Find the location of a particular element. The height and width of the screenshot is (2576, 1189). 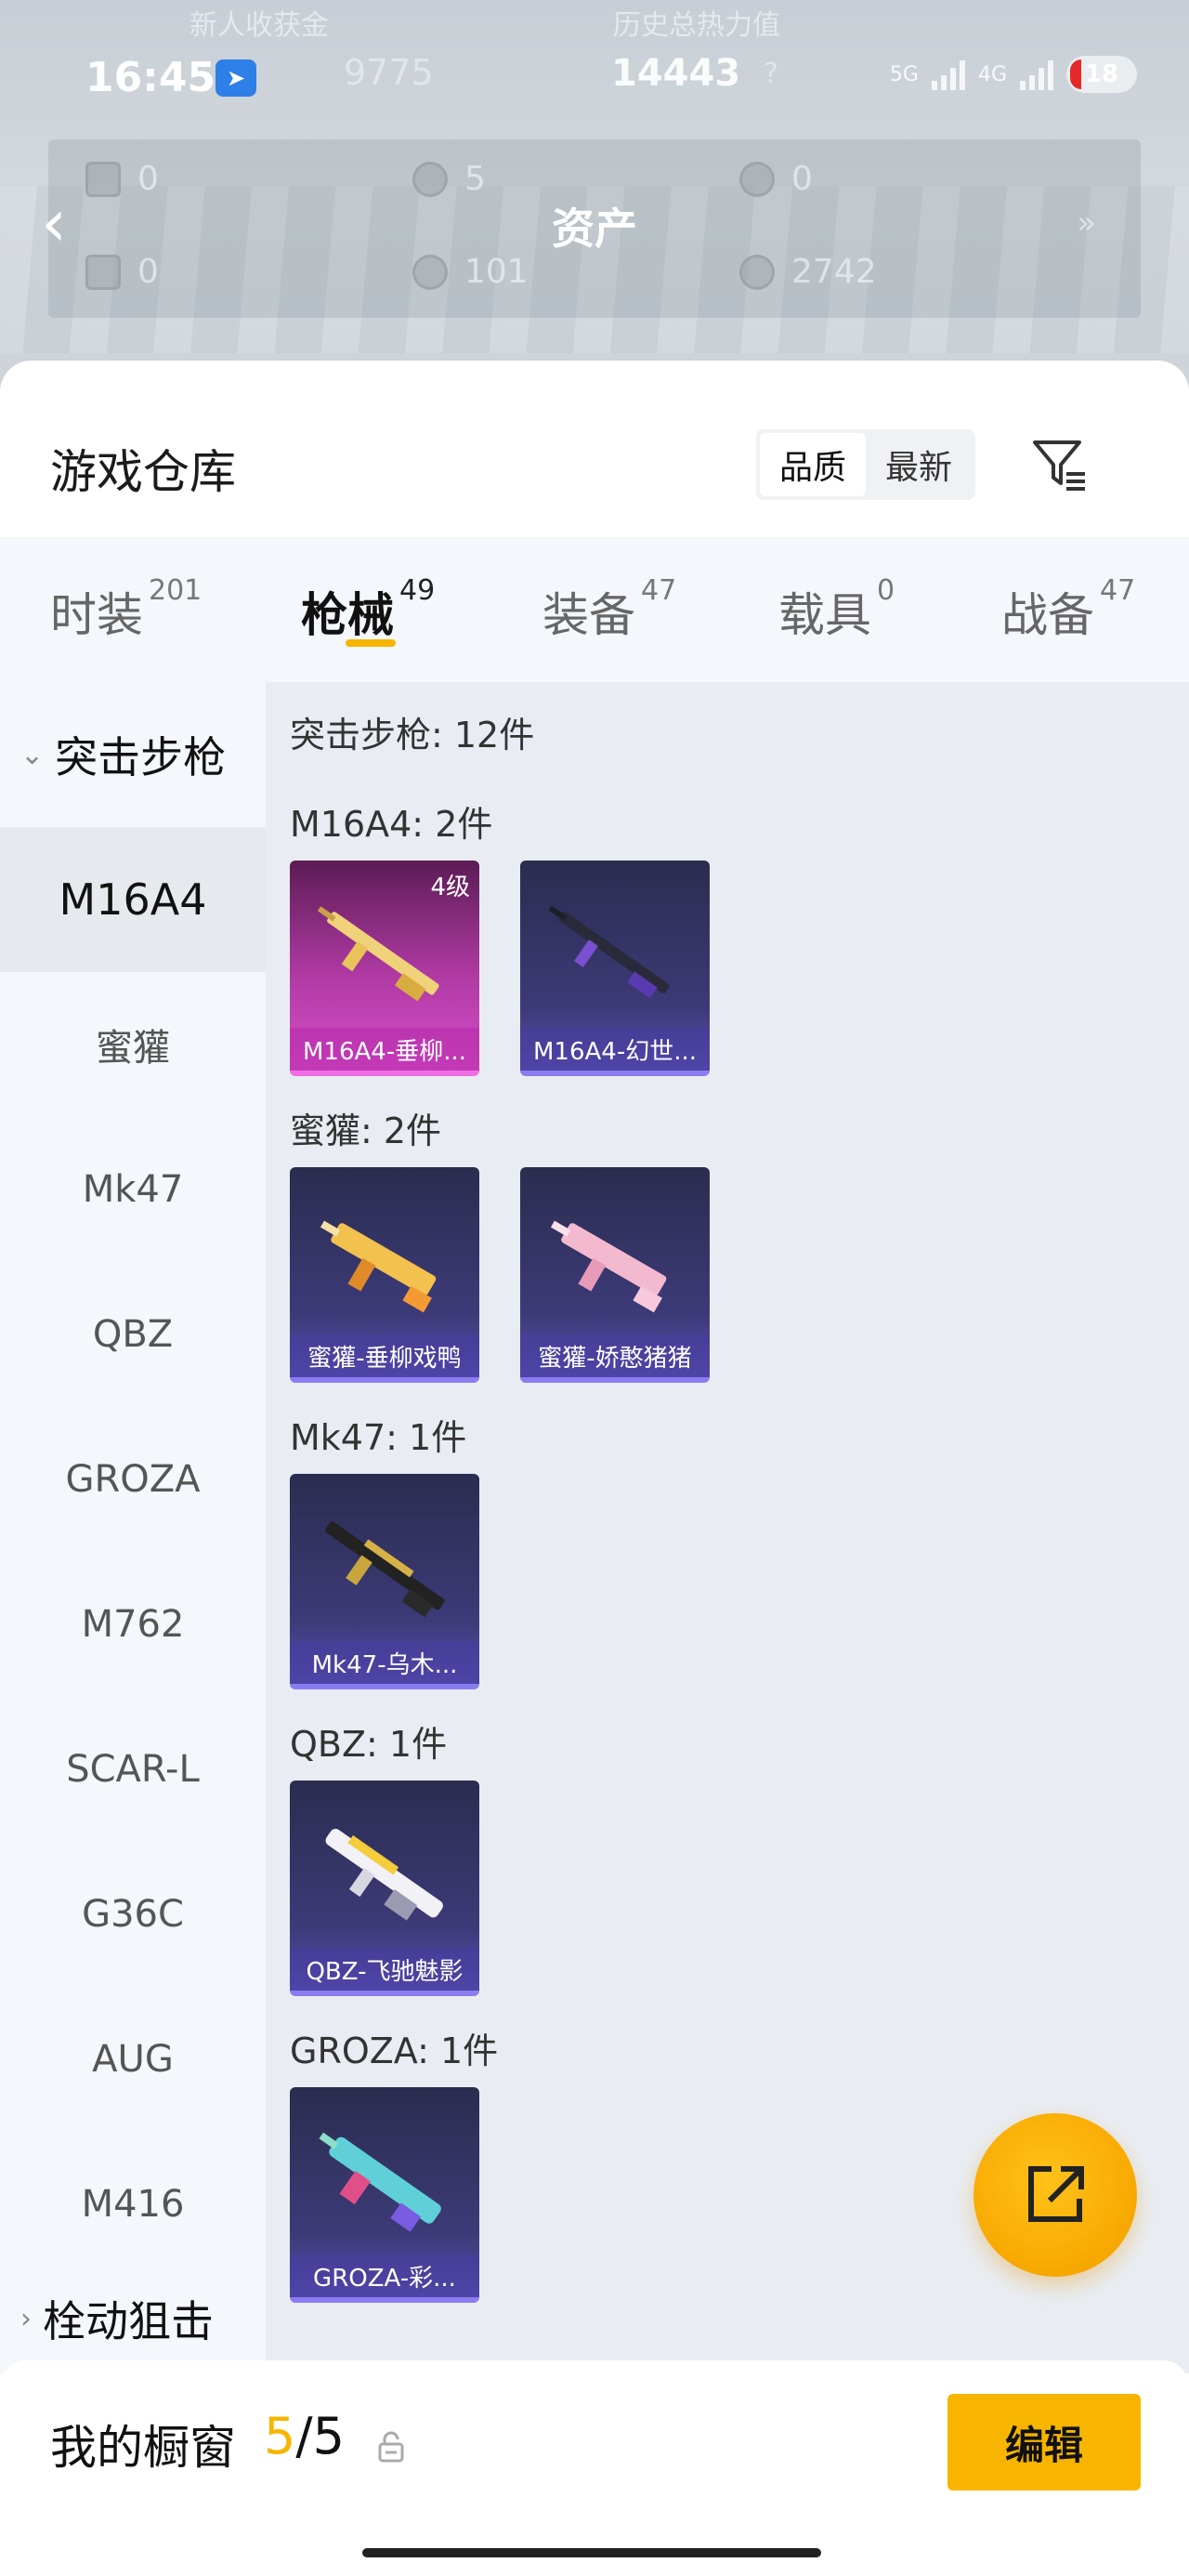

sidebar-item-honey-badger: 蜜獾 is located at coordinates (133, 1044).